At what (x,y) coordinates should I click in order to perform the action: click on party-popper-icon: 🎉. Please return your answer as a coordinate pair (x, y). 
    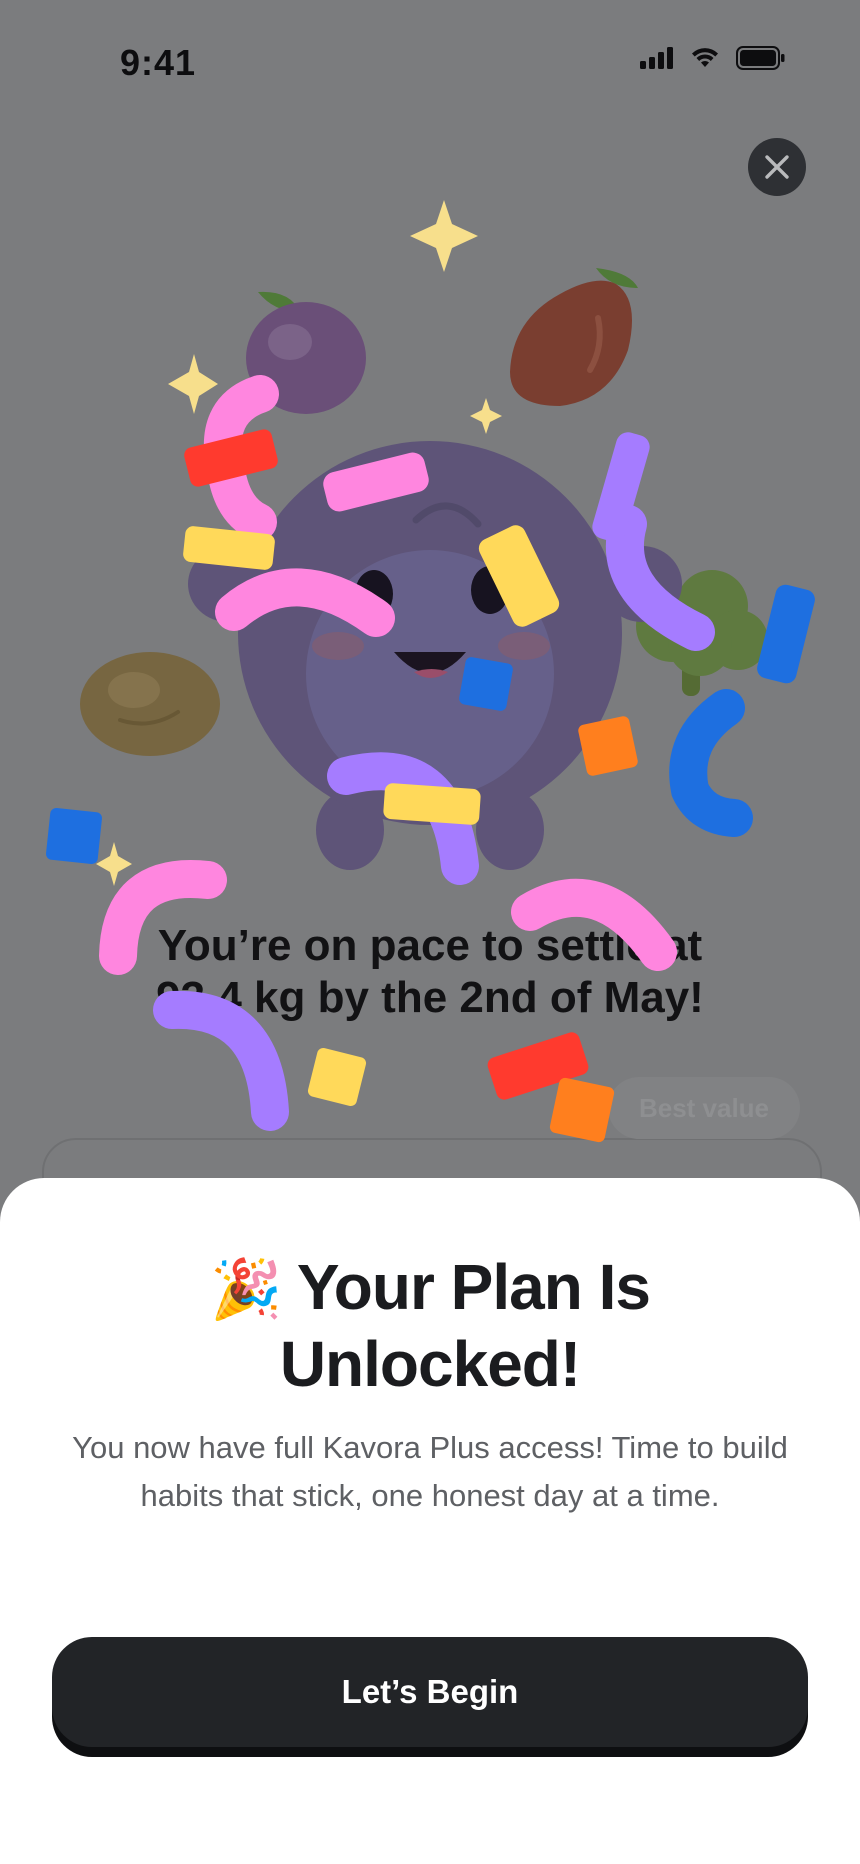
    Looking at the image, I should click on (246, 1289).